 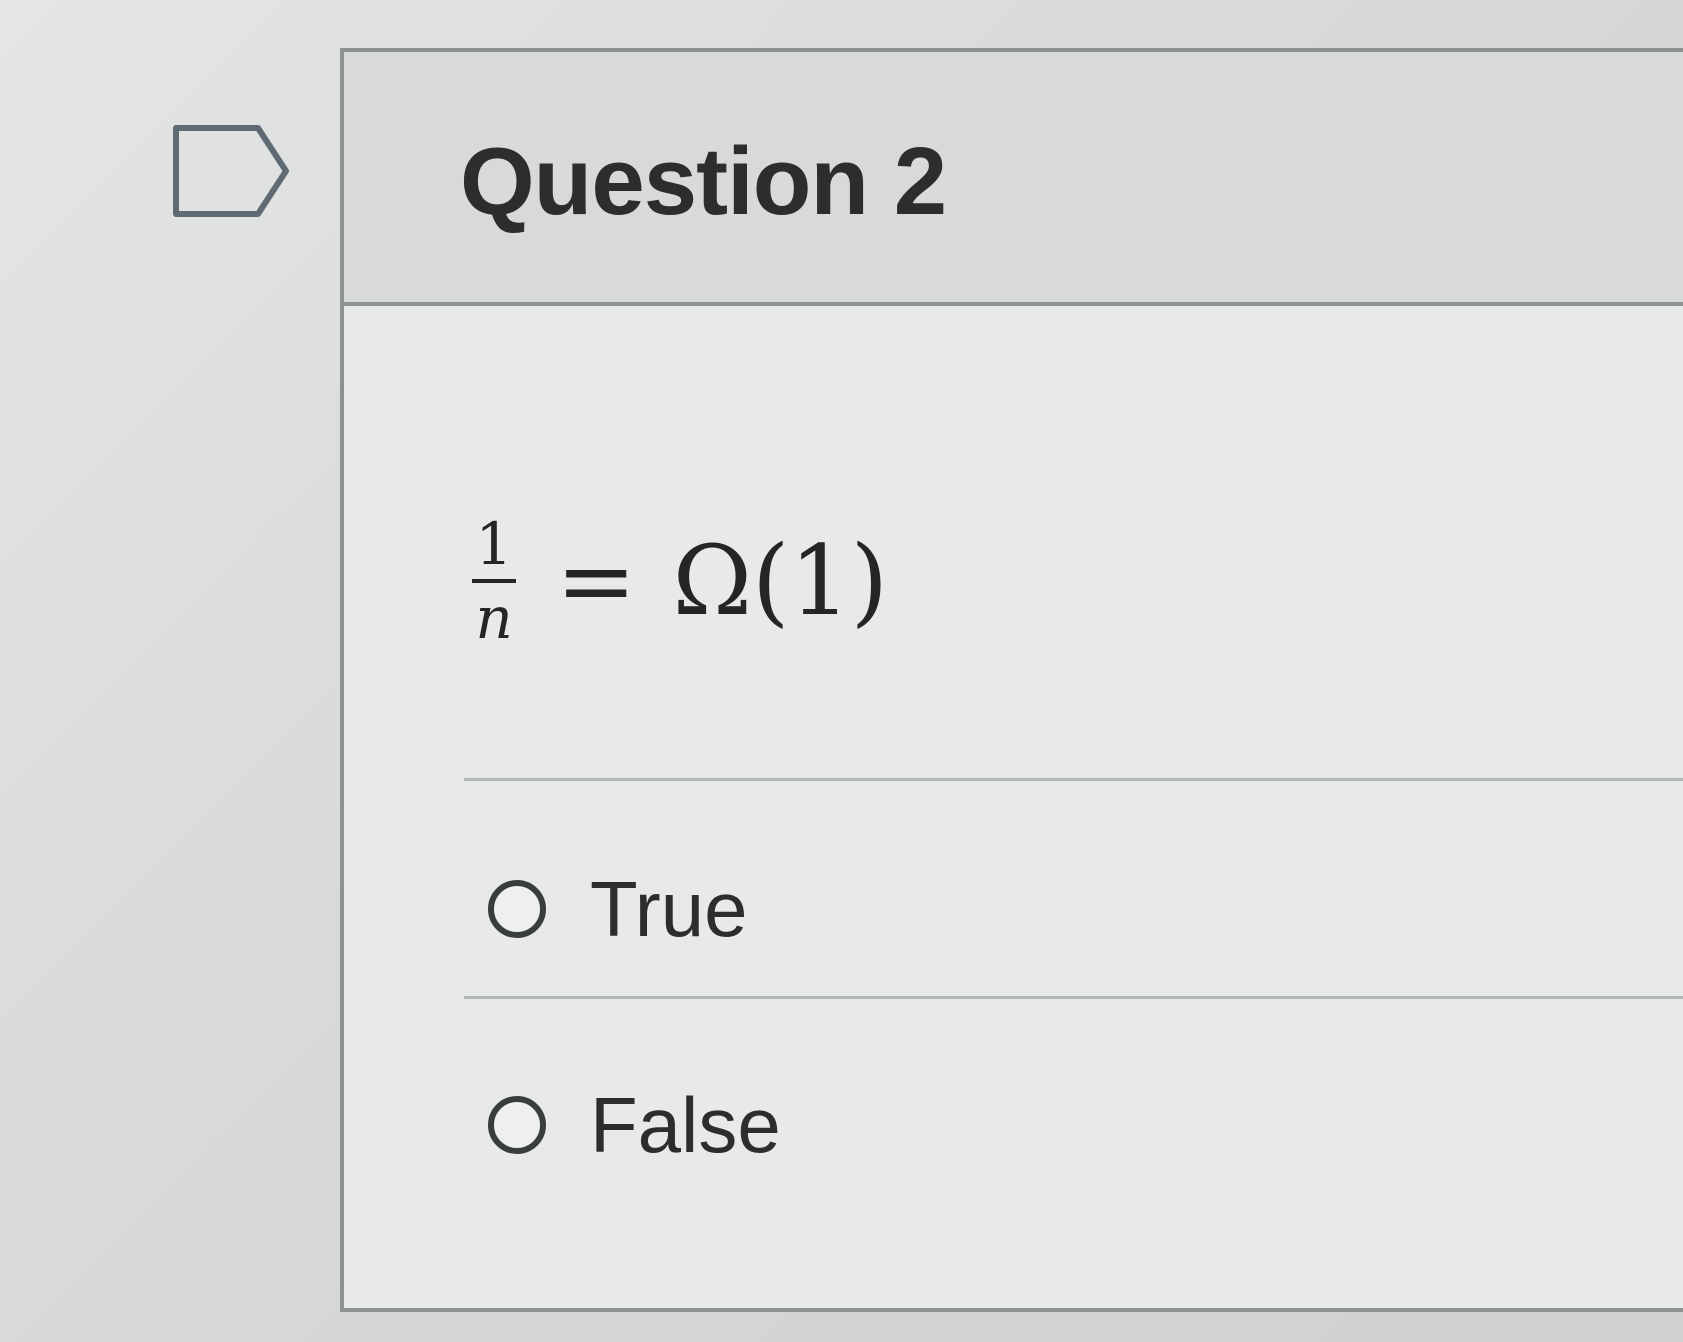 I want to click on fraction-numerator: 1, so click(x=494, y=544).